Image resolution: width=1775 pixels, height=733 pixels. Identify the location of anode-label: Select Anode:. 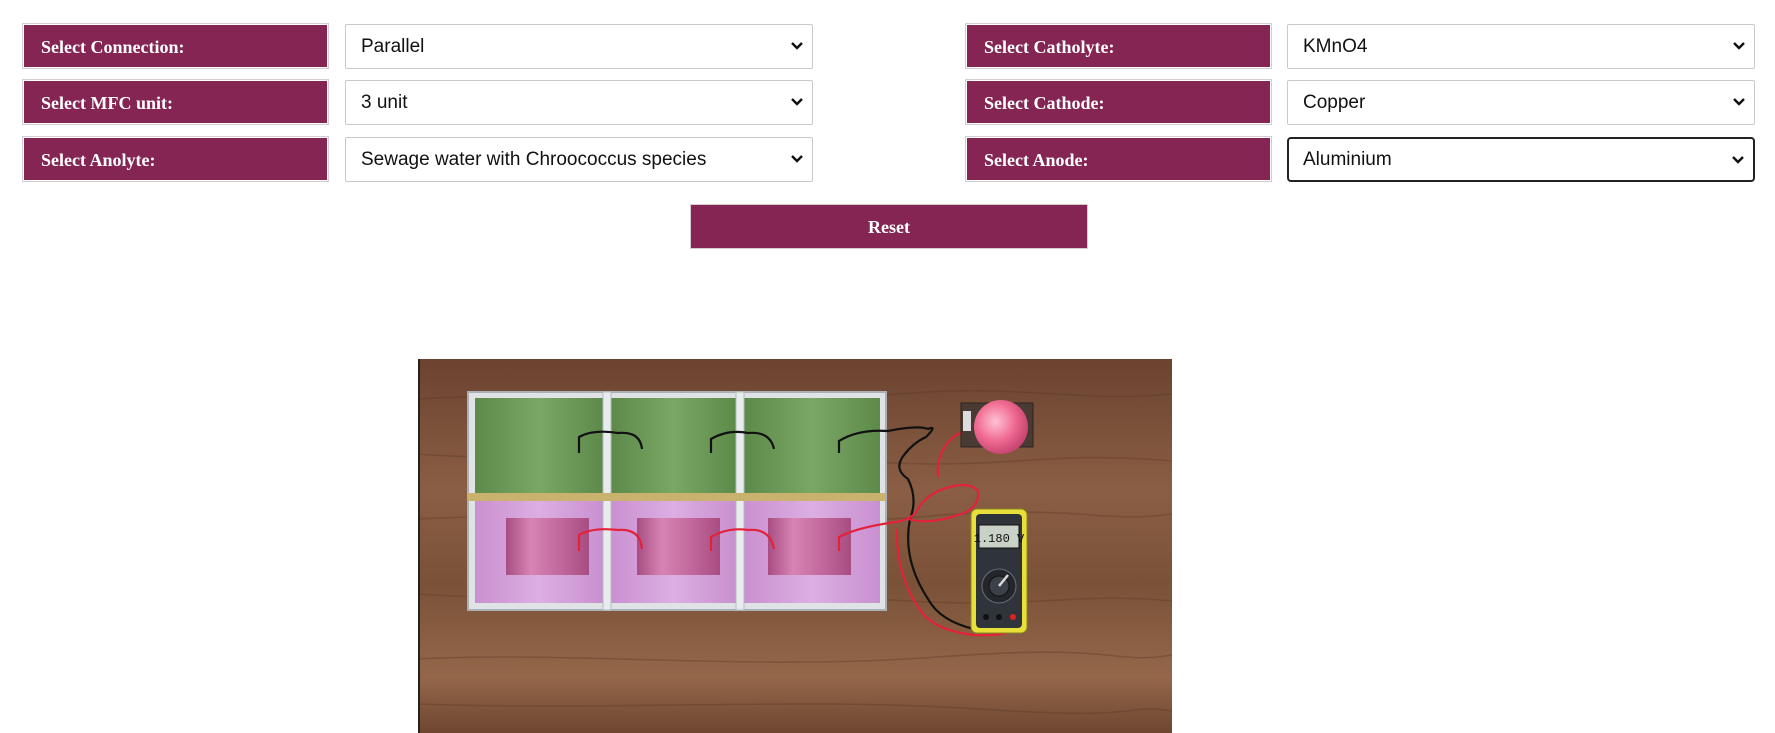
(1118, 159).